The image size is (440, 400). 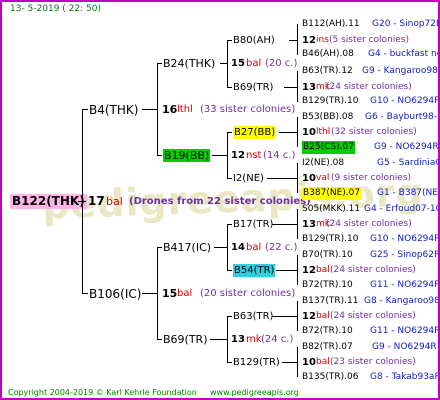 I want to click on ancestor-name: B25(CS).07, so click(x=328, y=147).